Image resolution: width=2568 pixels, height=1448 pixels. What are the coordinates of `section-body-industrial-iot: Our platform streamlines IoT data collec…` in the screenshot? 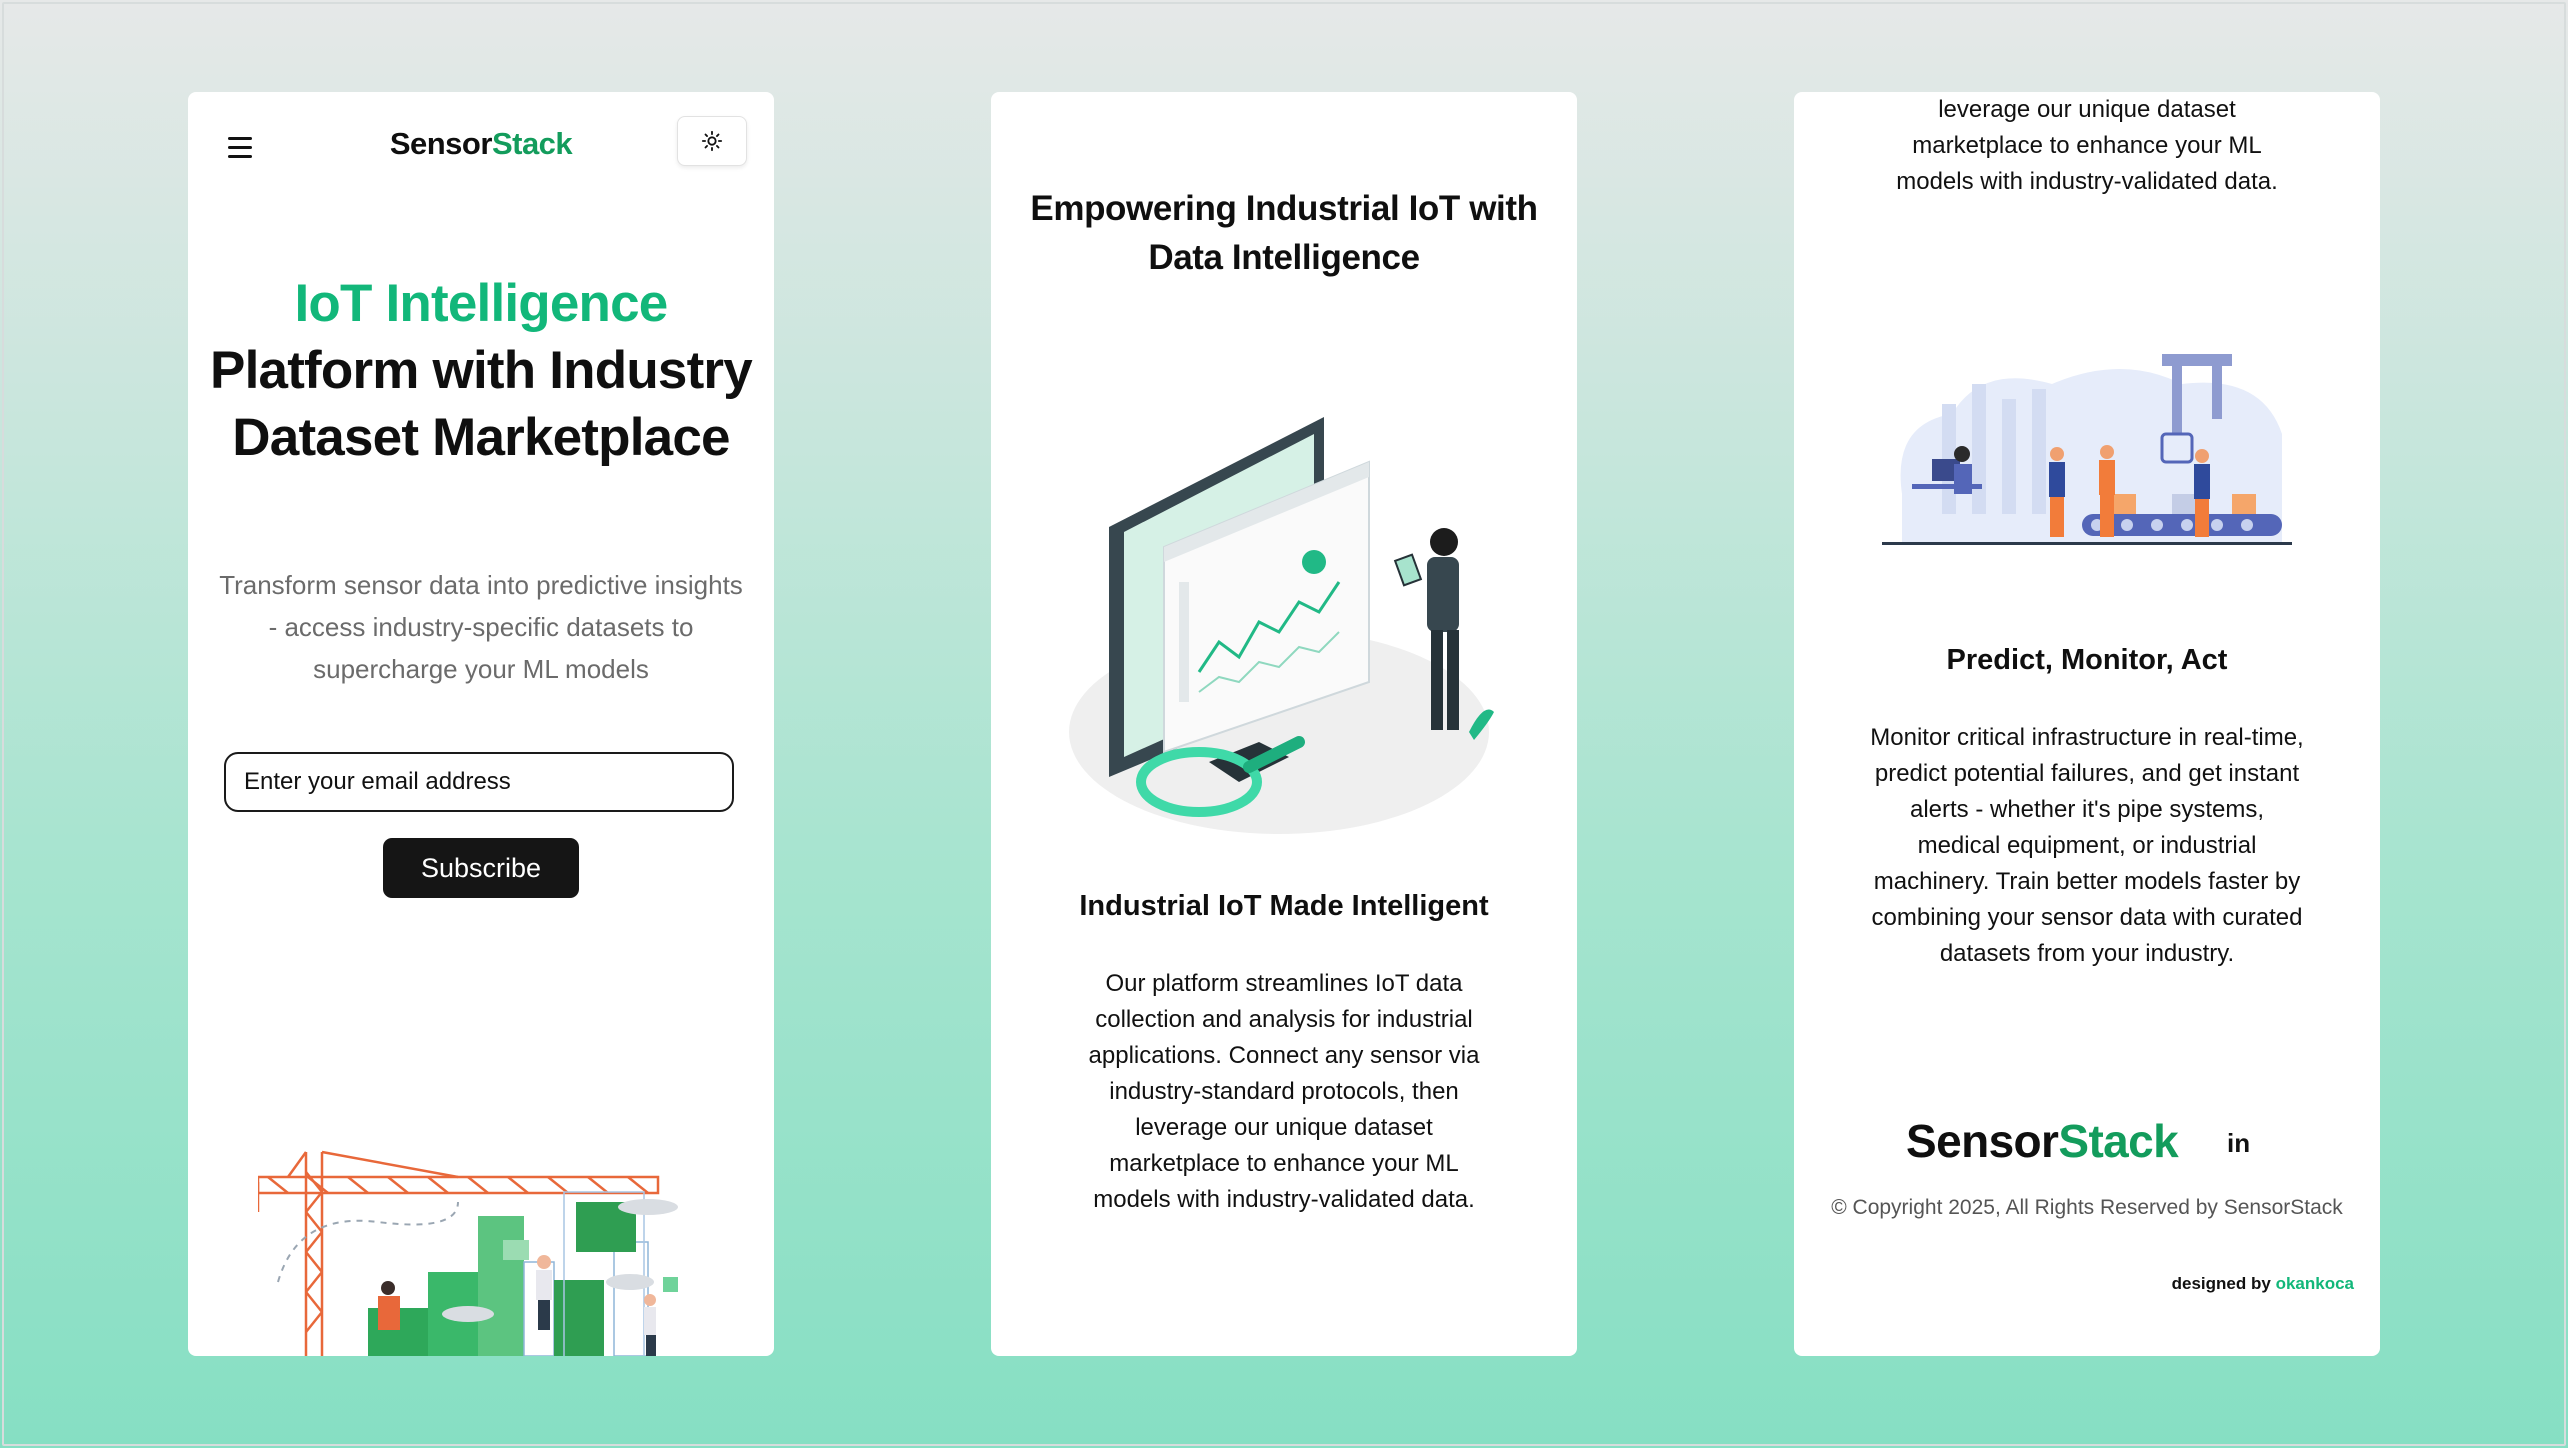 It's located at (1284, 1091).